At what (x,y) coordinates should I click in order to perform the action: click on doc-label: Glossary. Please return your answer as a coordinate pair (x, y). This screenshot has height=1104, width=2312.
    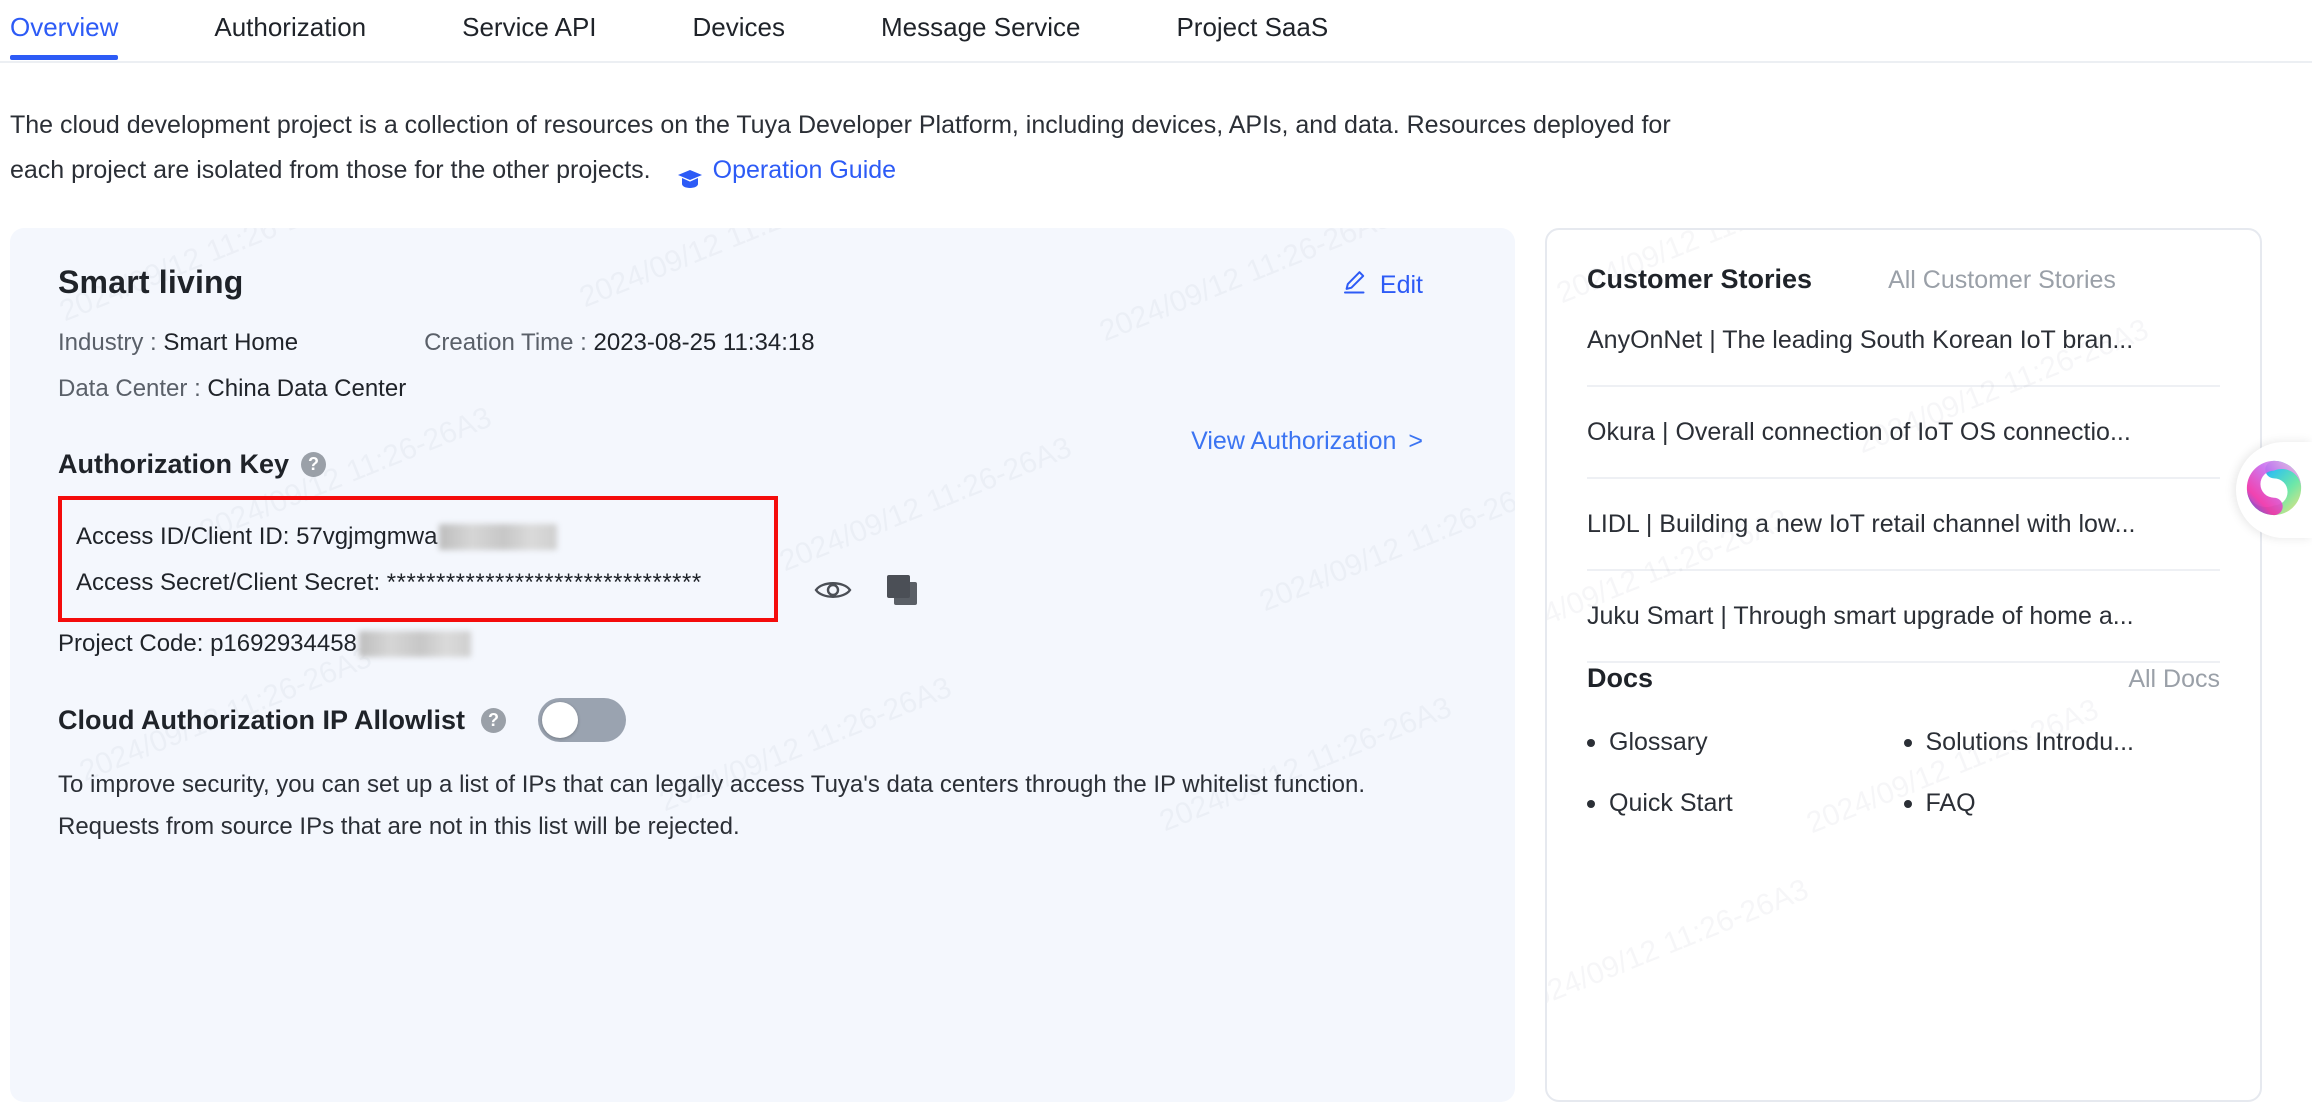
    Looking at the image, I should click on (1658, 742).